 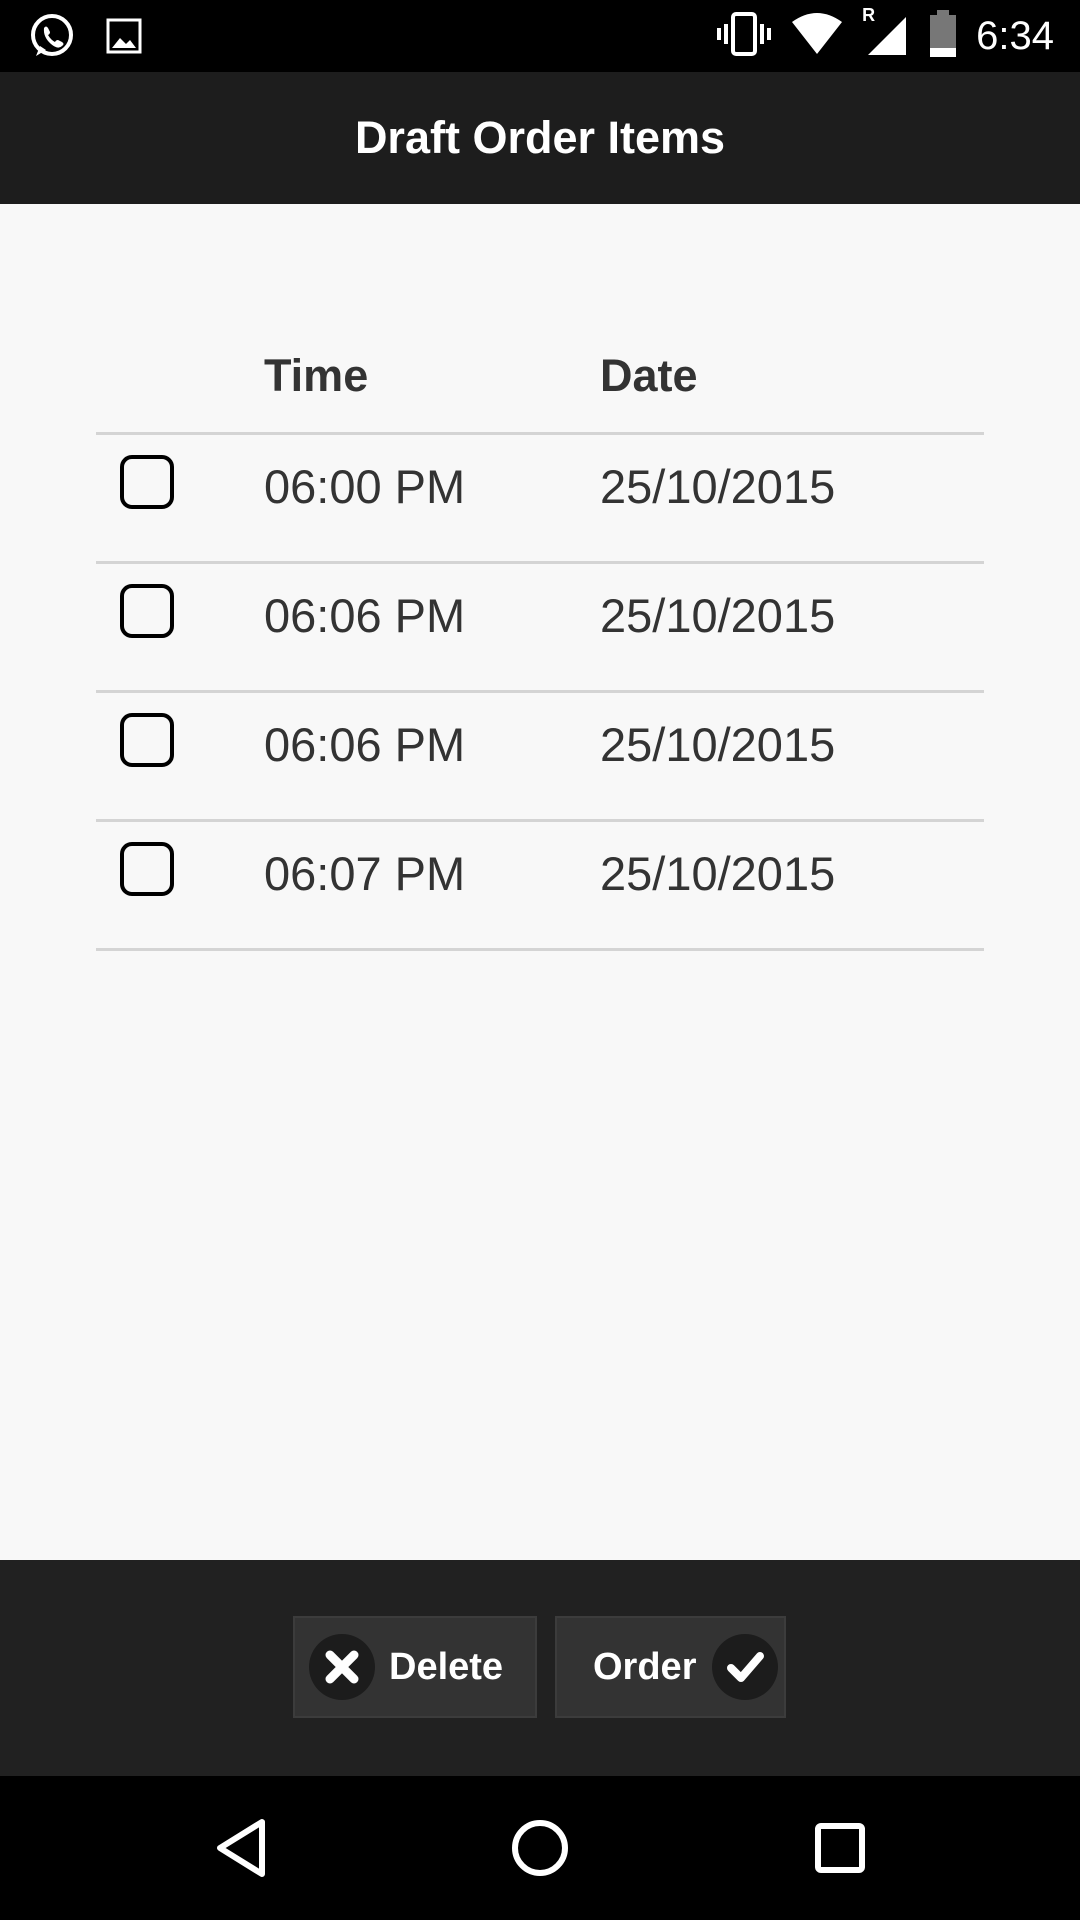 I want to click on delete-button: Delete, so click(x=415, y=1667).